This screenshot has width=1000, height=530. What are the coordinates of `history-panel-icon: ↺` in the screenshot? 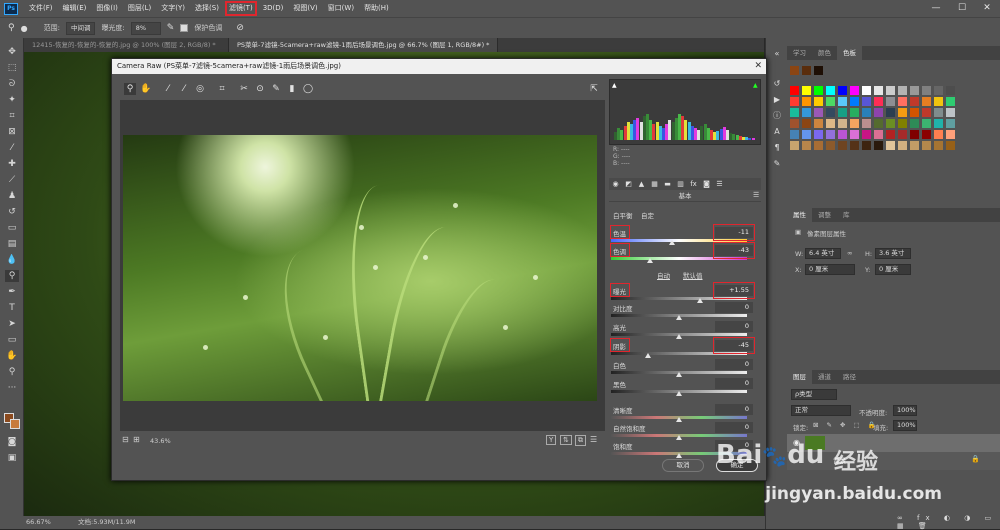 It's located at (777, 84).